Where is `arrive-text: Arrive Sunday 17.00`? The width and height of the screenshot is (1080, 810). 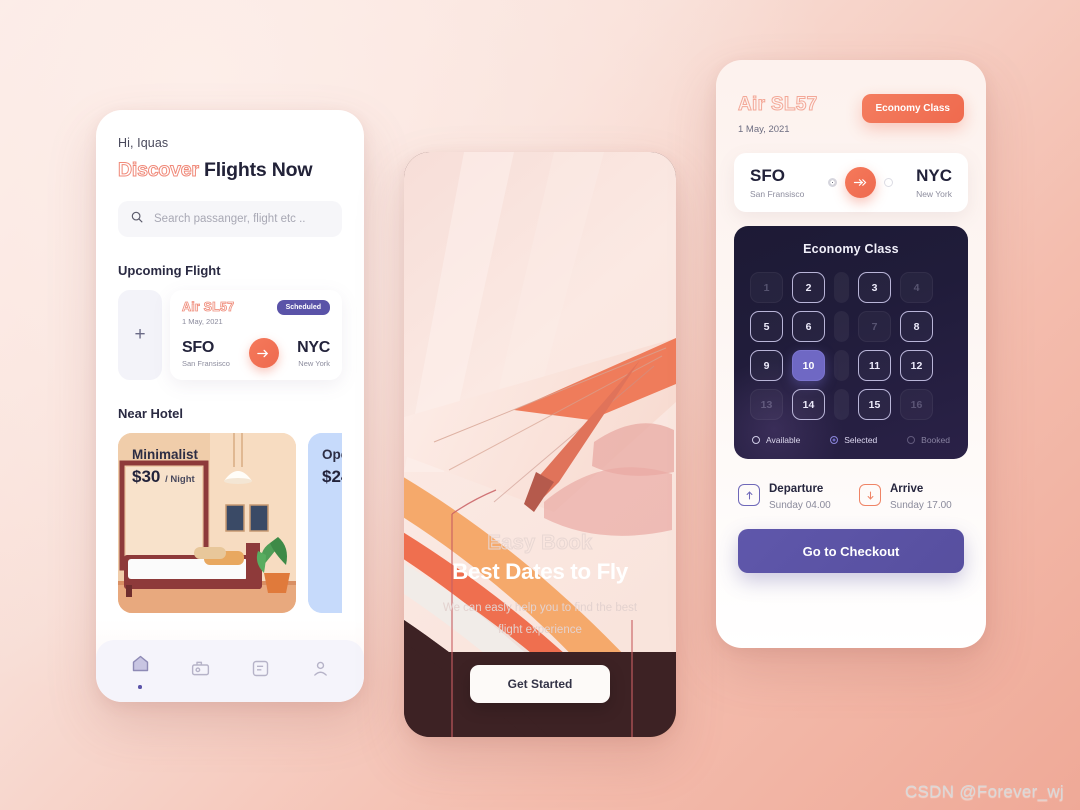
arrive-text: Arrive Sunday 17.00 is located at coordinates (921, 495).